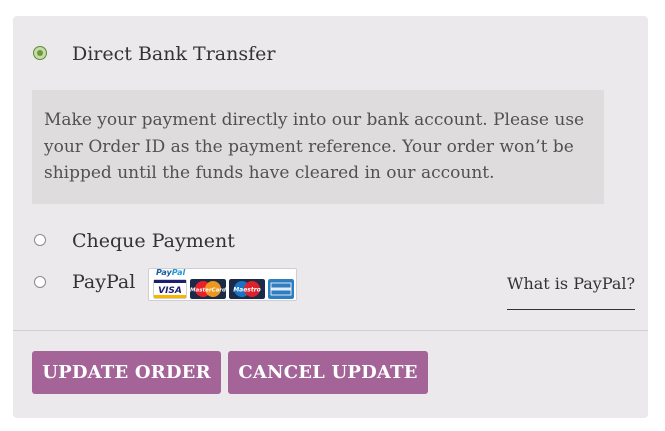  Describe the element at coordinates (103, 282) in the screenshot. I see `label-paypal: PayPal` at that location.